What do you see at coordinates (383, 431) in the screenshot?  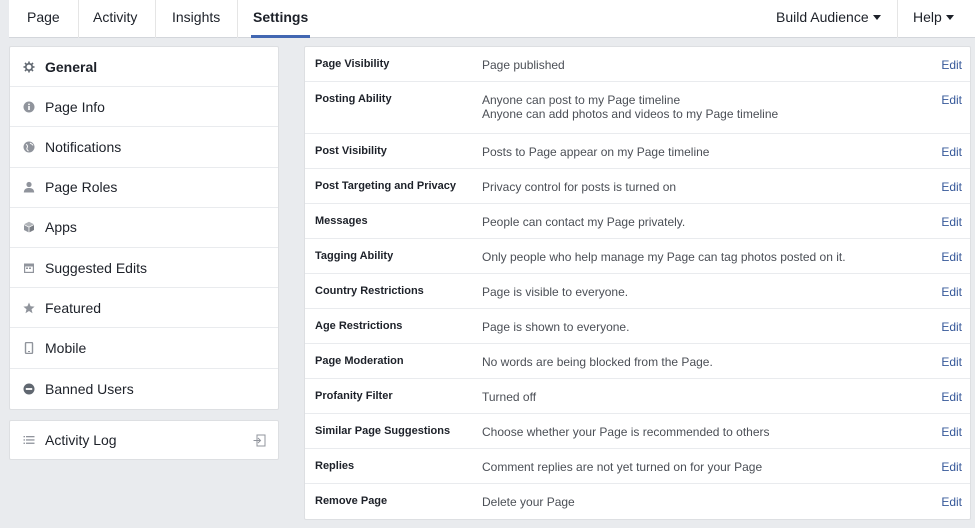 I see `setting-name: Similar Page Suggestions` at bounding box center [383, 431].